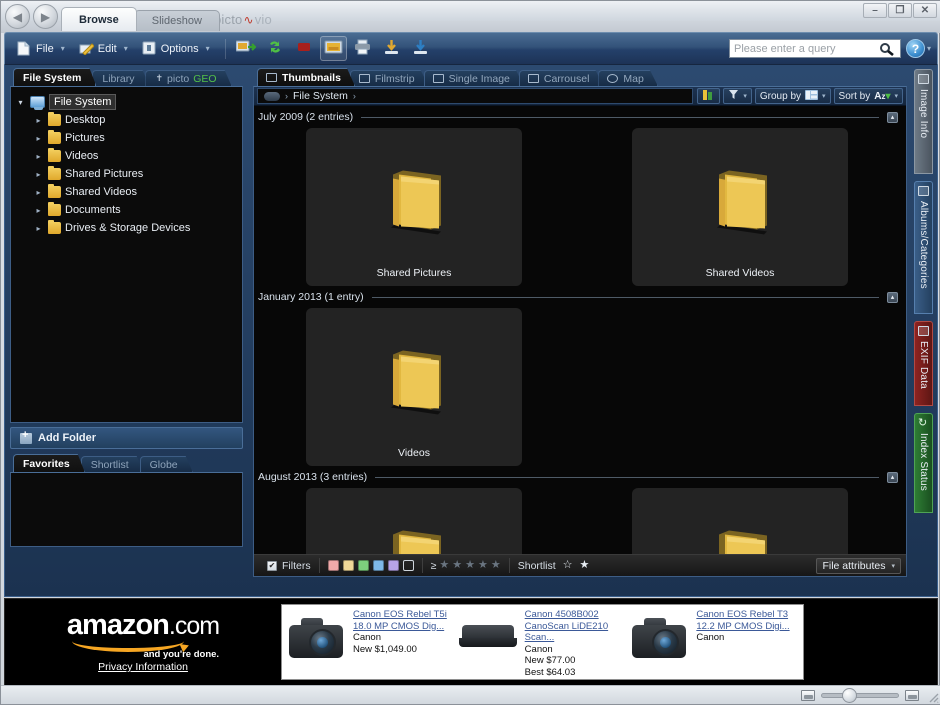 The height and width of the screenshot is (705, 940). What do you see at coordinates (808, 695) in the screenshot?
I see `small-thumb-icon` at bounding box center [808, 695].